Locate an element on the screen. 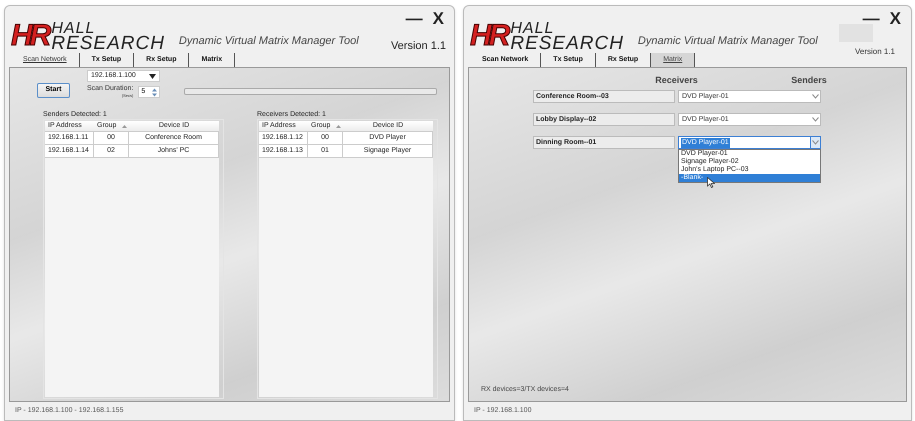 This screenshot has height=421, width=915. chevron-down-icon is located at coordinates (815, 142).